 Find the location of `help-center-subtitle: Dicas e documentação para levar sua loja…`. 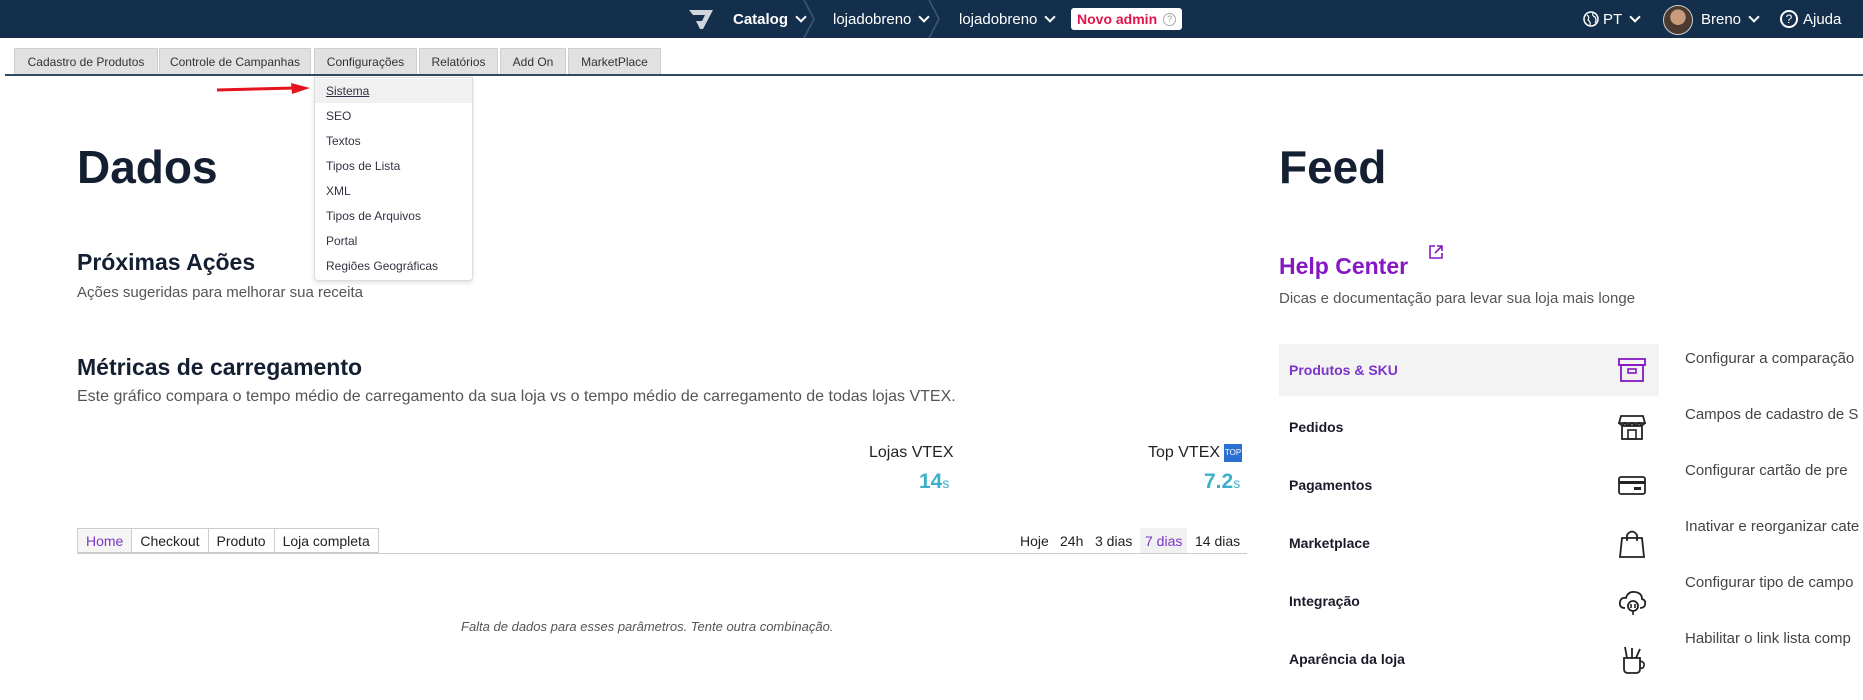

help-center-subtitle: Dicas e documentação para levar sua loja… is located at coordinates (1457, 298).